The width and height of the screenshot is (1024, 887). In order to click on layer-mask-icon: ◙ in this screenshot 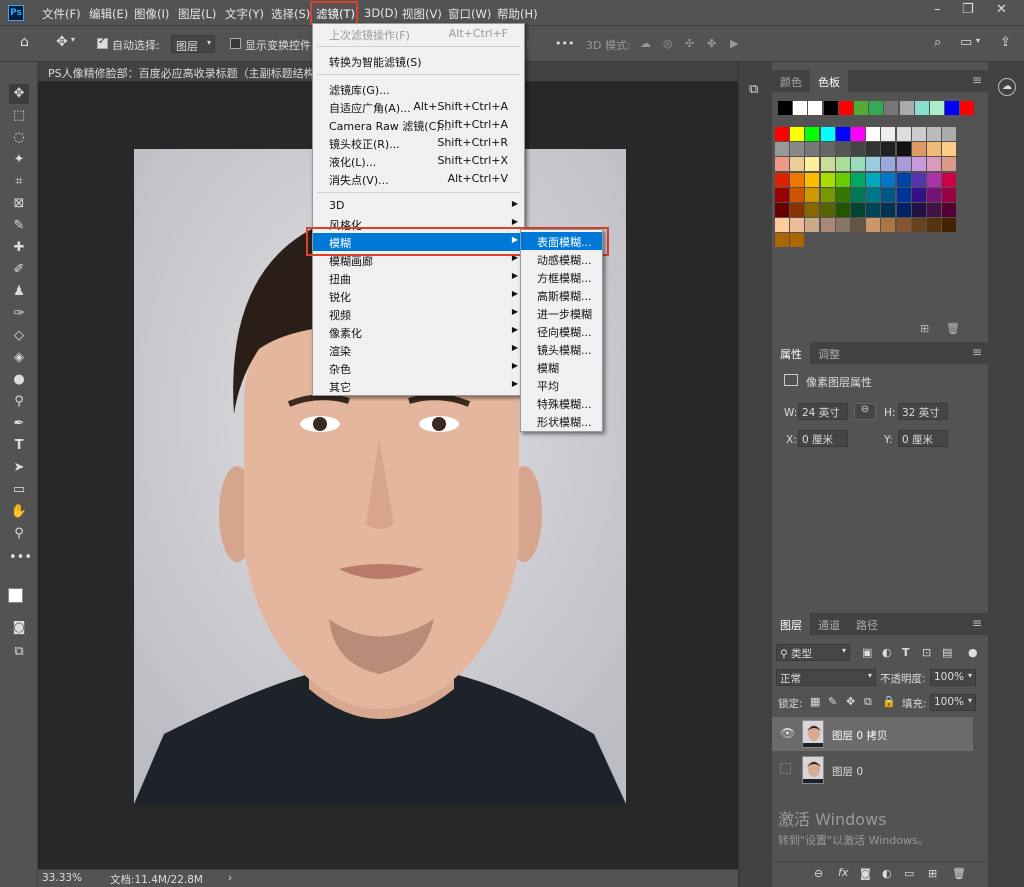, I will do `click(865, 873)`.